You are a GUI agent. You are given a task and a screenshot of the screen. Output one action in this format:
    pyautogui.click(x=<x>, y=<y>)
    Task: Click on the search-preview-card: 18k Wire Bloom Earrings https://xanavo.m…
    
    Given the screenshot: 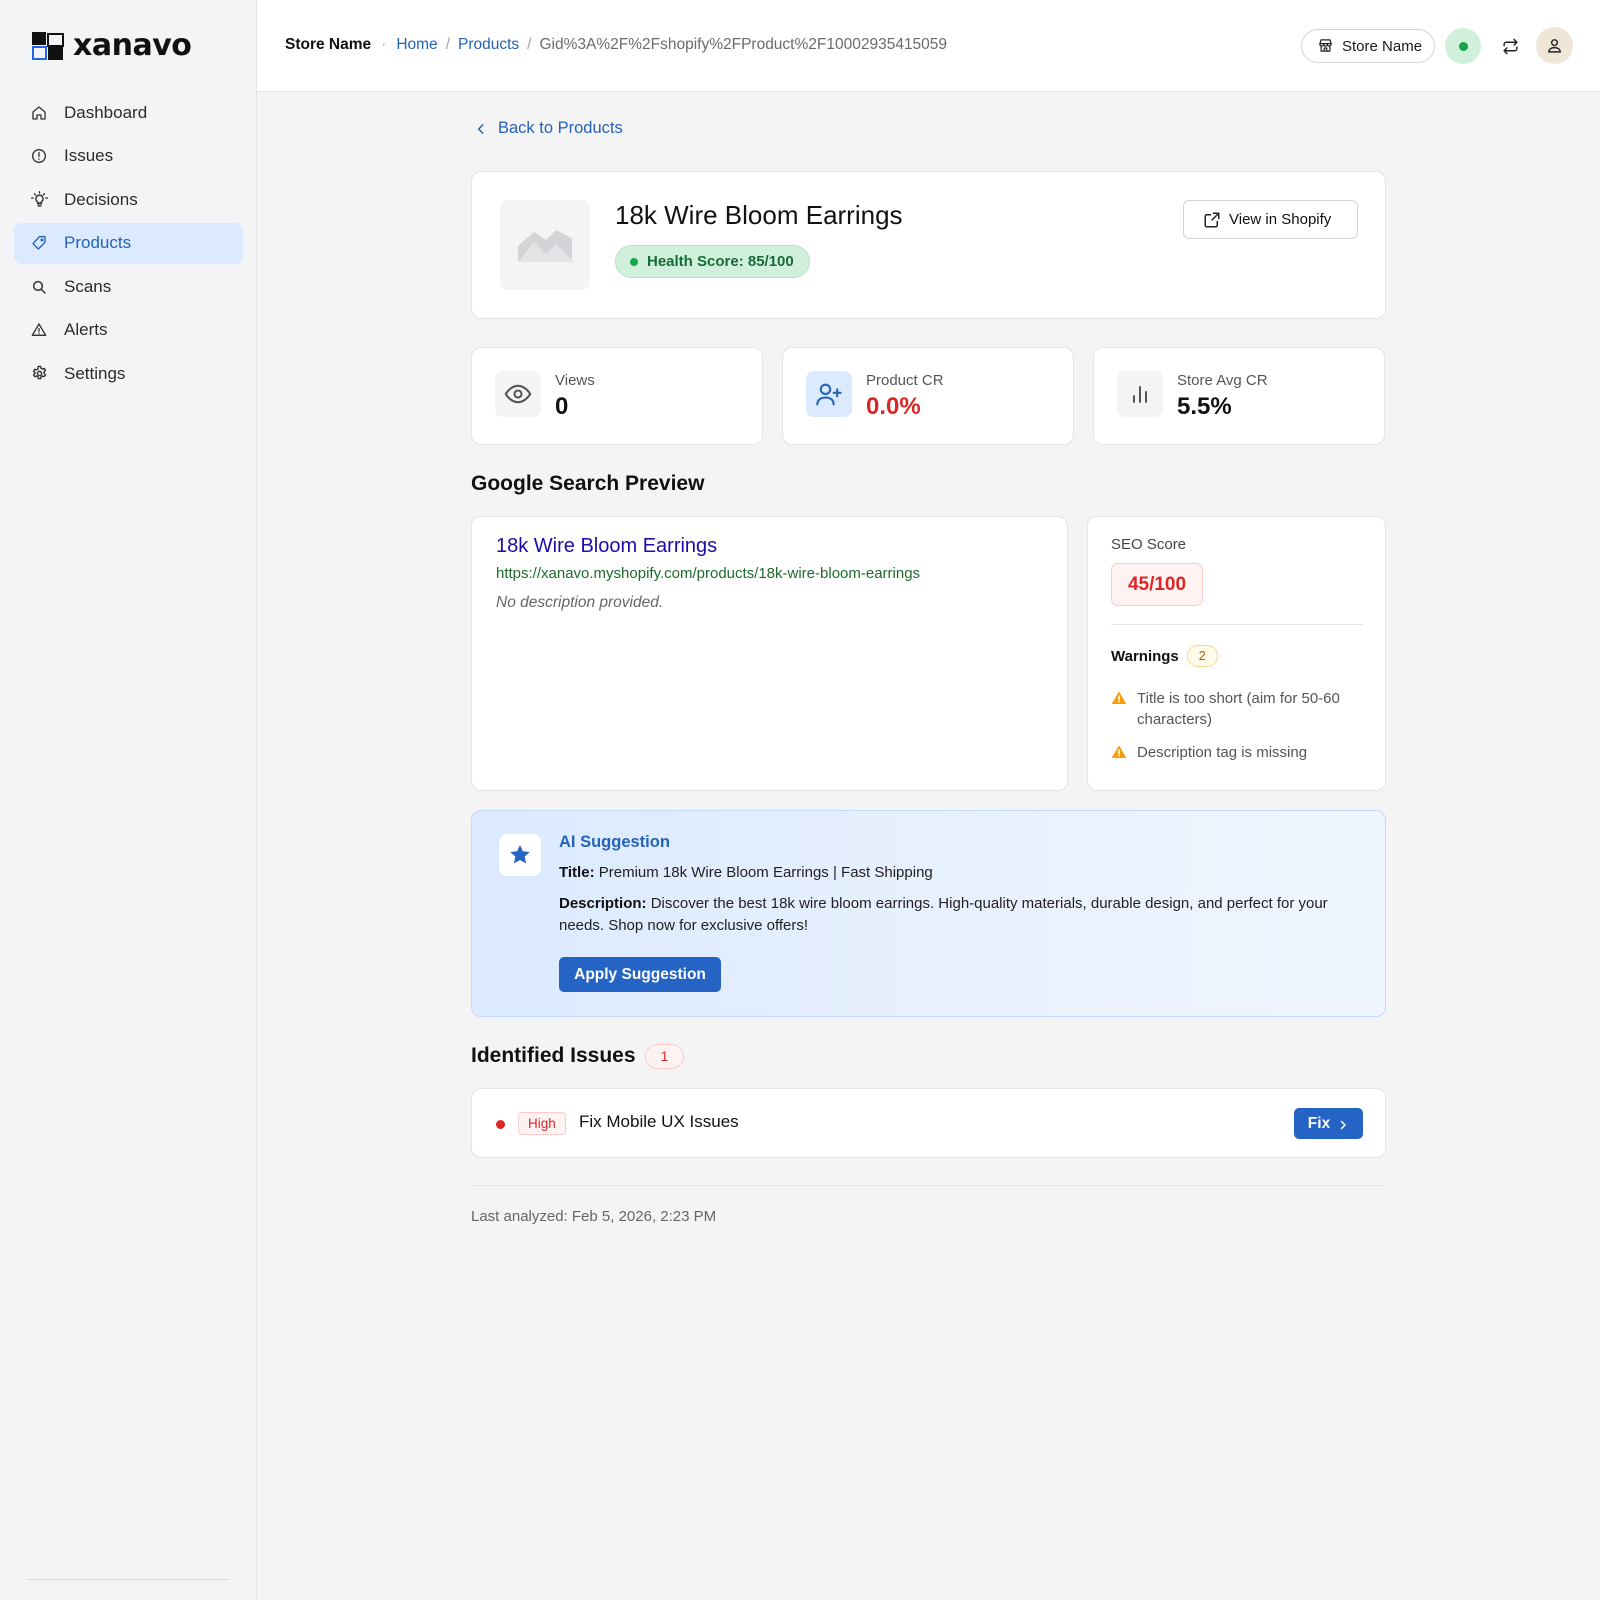 What is the action you would take?
    pyautogui.click(x=769, y=653)
    